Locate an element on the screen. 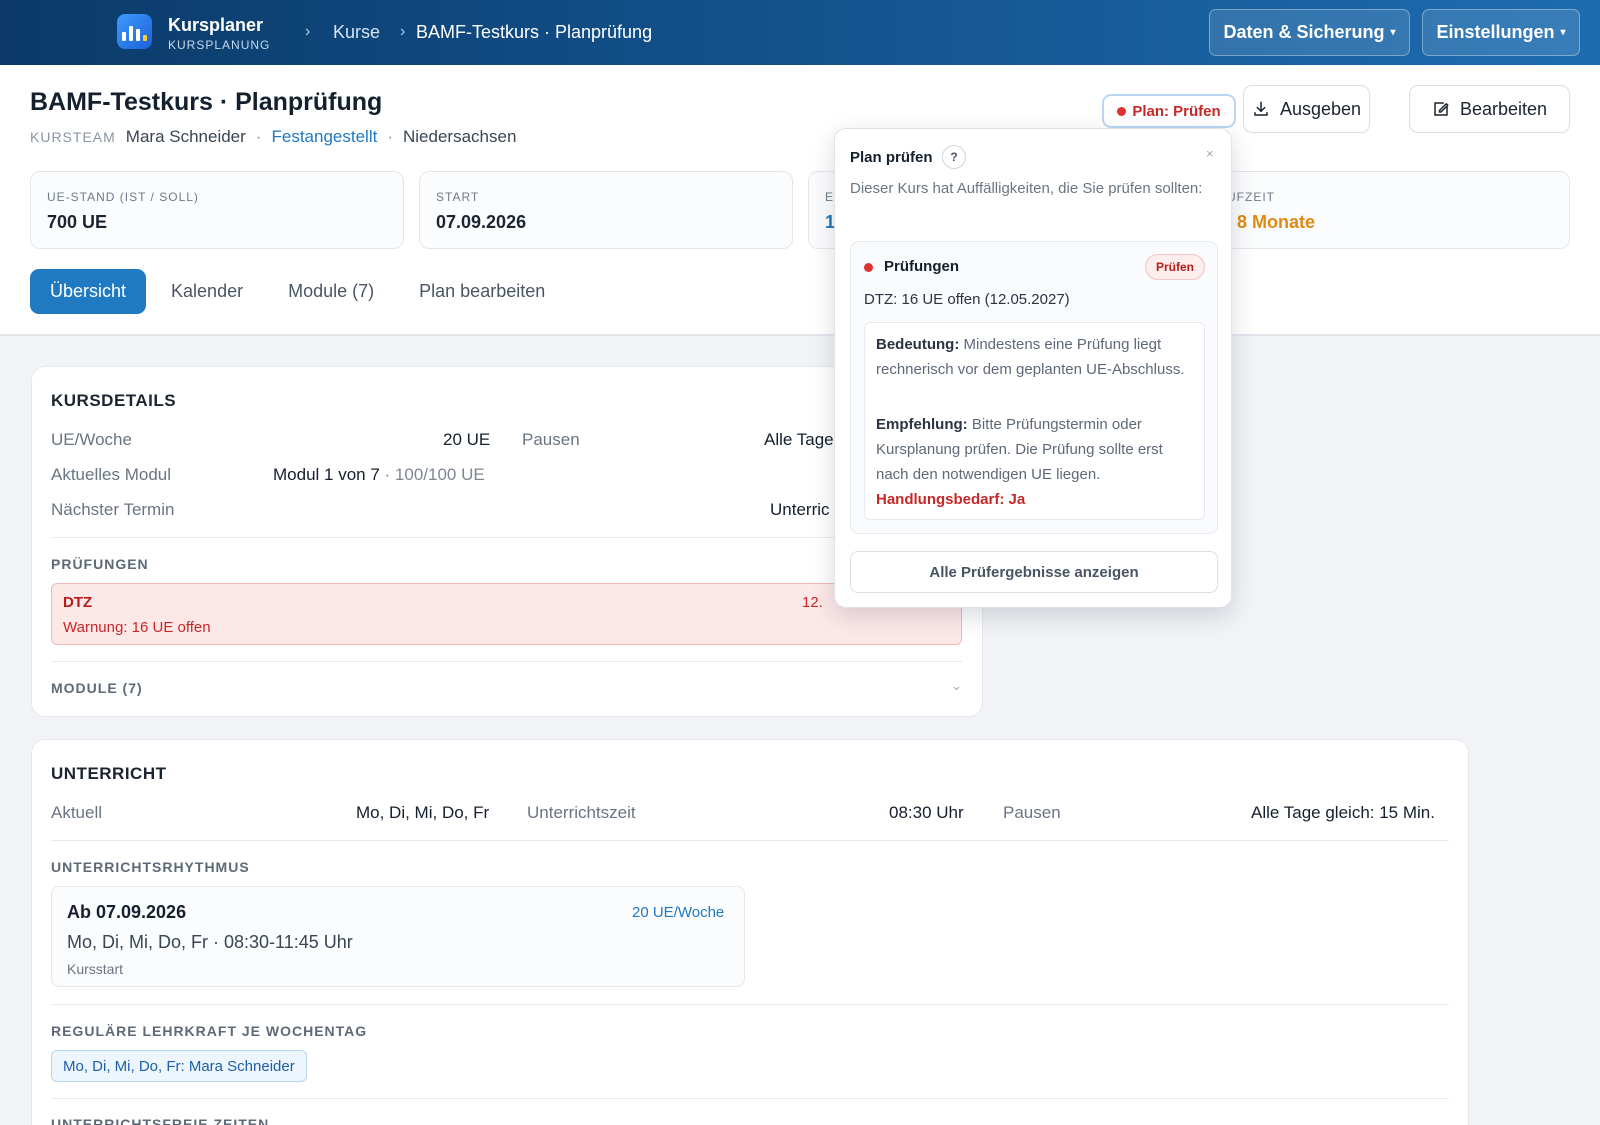 The image size is (1600, 1125). team-name: Mara Schneider is located at coordinates (185, 136).